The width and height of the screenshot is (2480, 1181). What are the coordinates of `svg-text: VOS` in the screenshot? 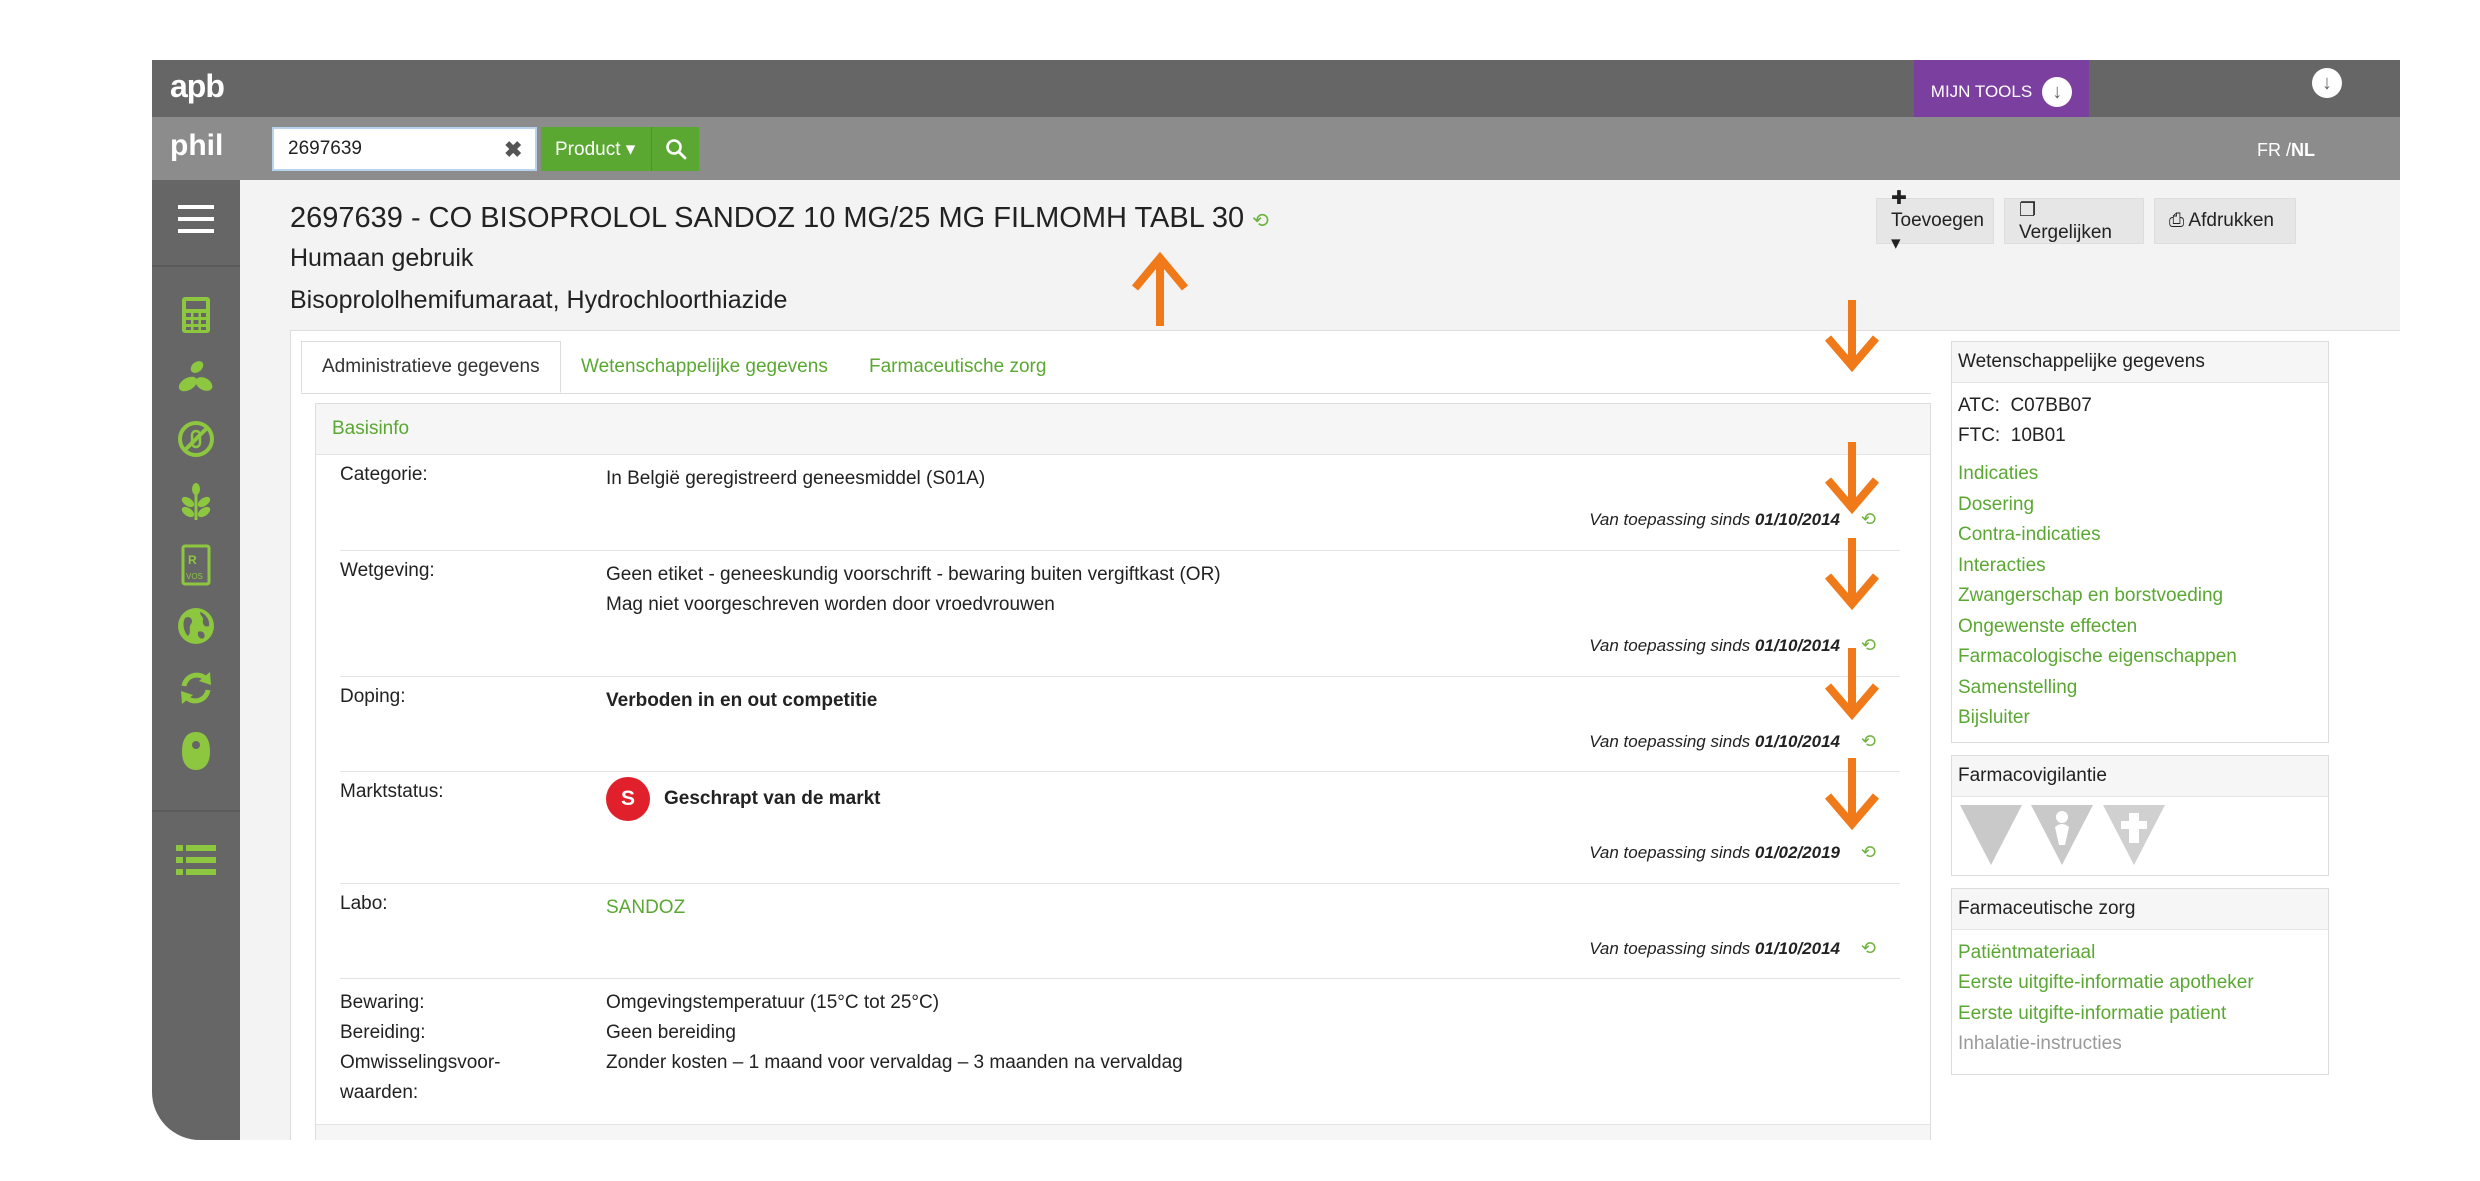 It's located at (194, 576).